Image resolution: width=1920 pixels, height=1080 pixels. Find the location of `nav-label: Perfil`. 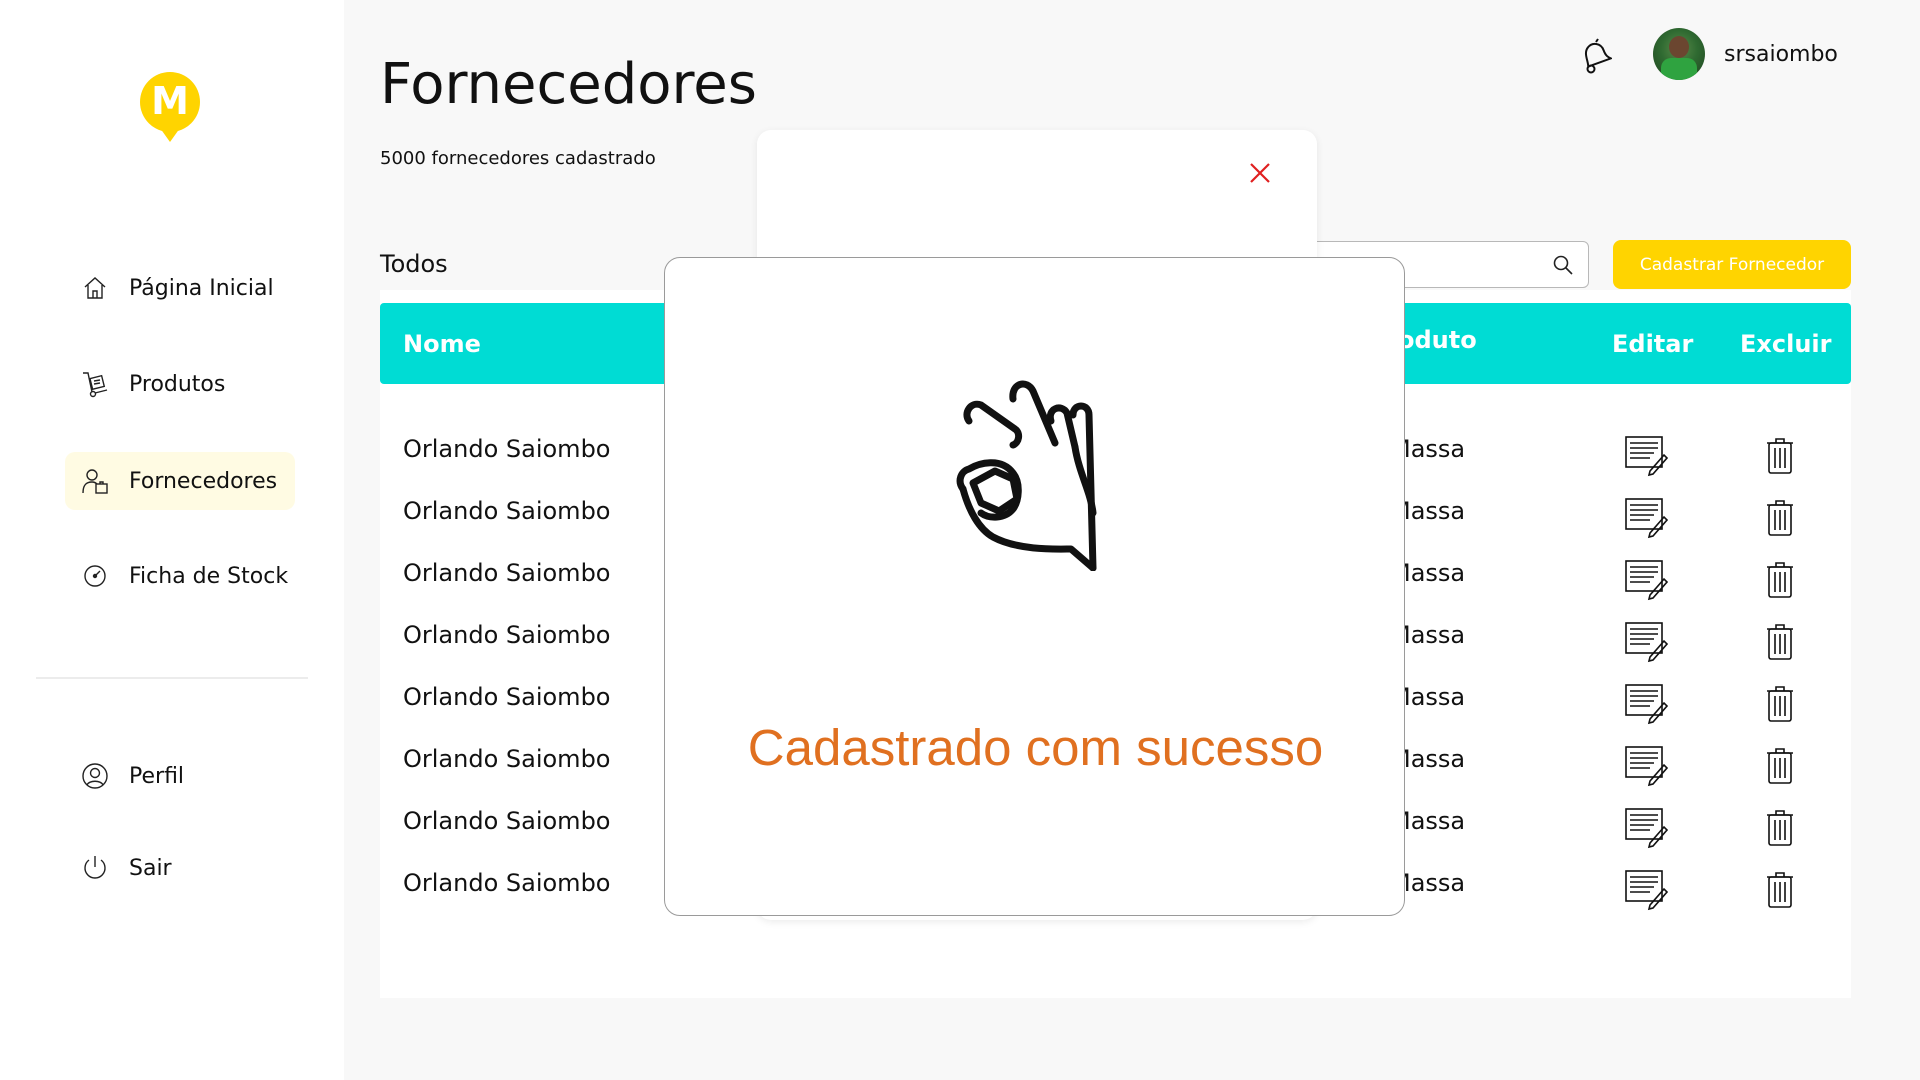

nav-label: Perfil is located at coordinates (157, 776).